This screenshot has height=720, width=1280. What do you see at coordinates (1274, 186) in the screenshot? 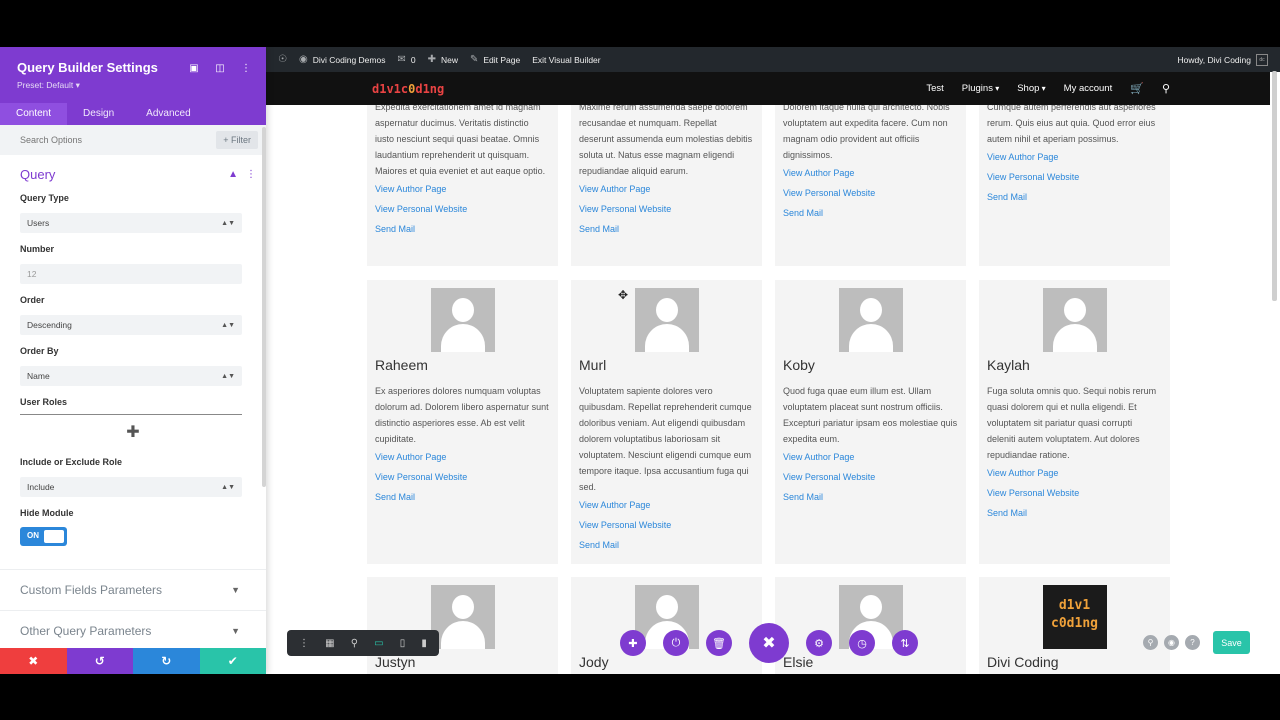
I see `page-scrollbar` at bounding box center [1274, 186].